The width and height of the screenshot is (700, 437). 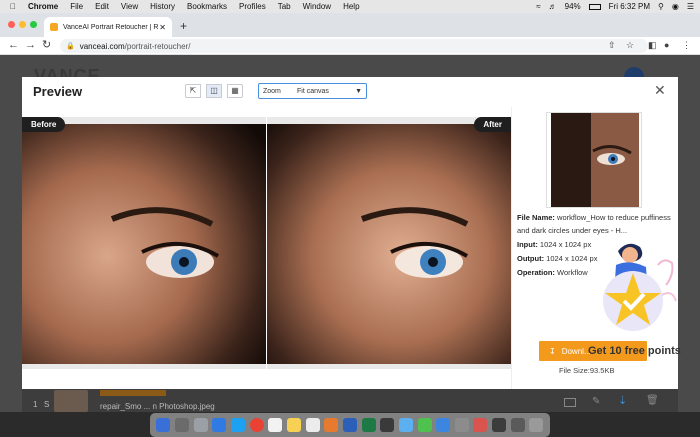 I want to click on launchpad-icon, so click(x=181, y=425).